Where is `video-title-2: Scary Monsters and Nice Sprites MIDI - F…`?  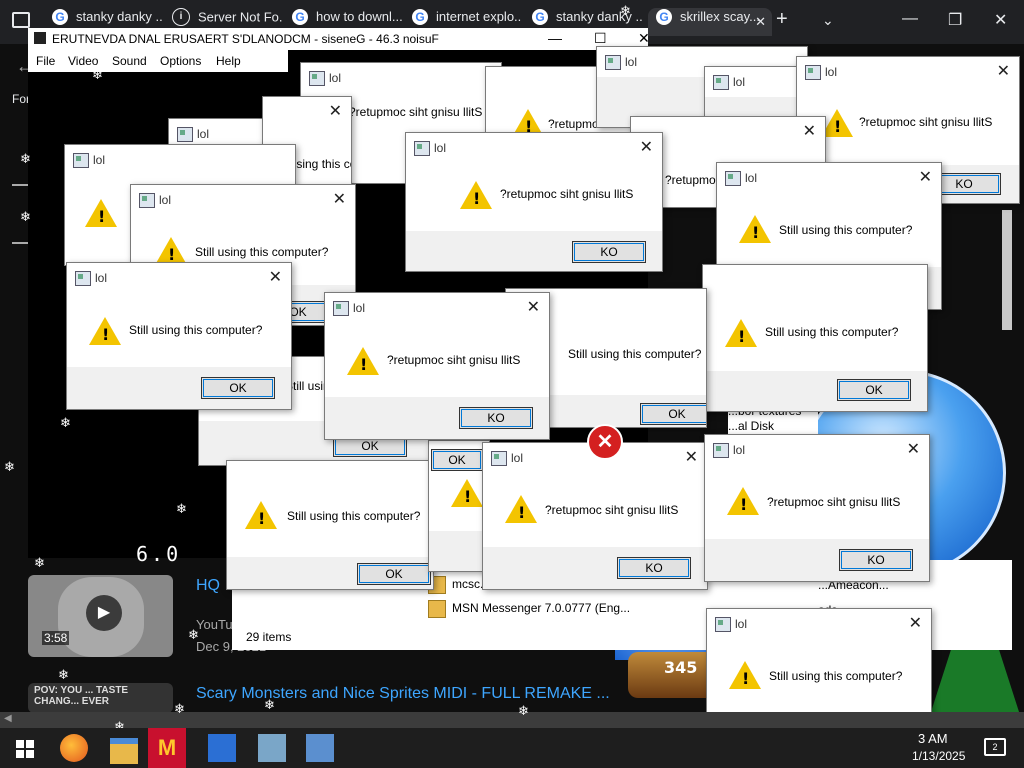
video-title-2: Scary Monsters and Nice Sprites MIDI - F… is located at coordinates (403, 694).